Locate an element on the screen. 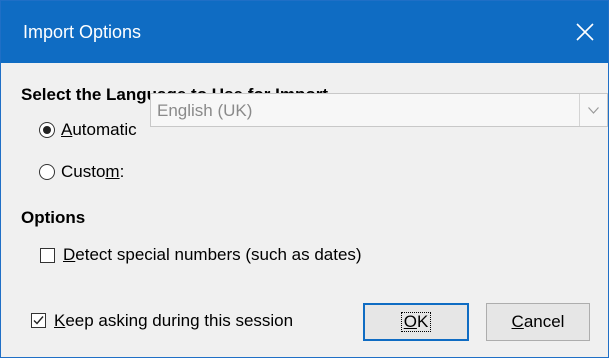 The height and width of the screenshot is (358, 609). detect-numbers-label: Detect special numbers (such as dates) is located at coordinates (212, 255).